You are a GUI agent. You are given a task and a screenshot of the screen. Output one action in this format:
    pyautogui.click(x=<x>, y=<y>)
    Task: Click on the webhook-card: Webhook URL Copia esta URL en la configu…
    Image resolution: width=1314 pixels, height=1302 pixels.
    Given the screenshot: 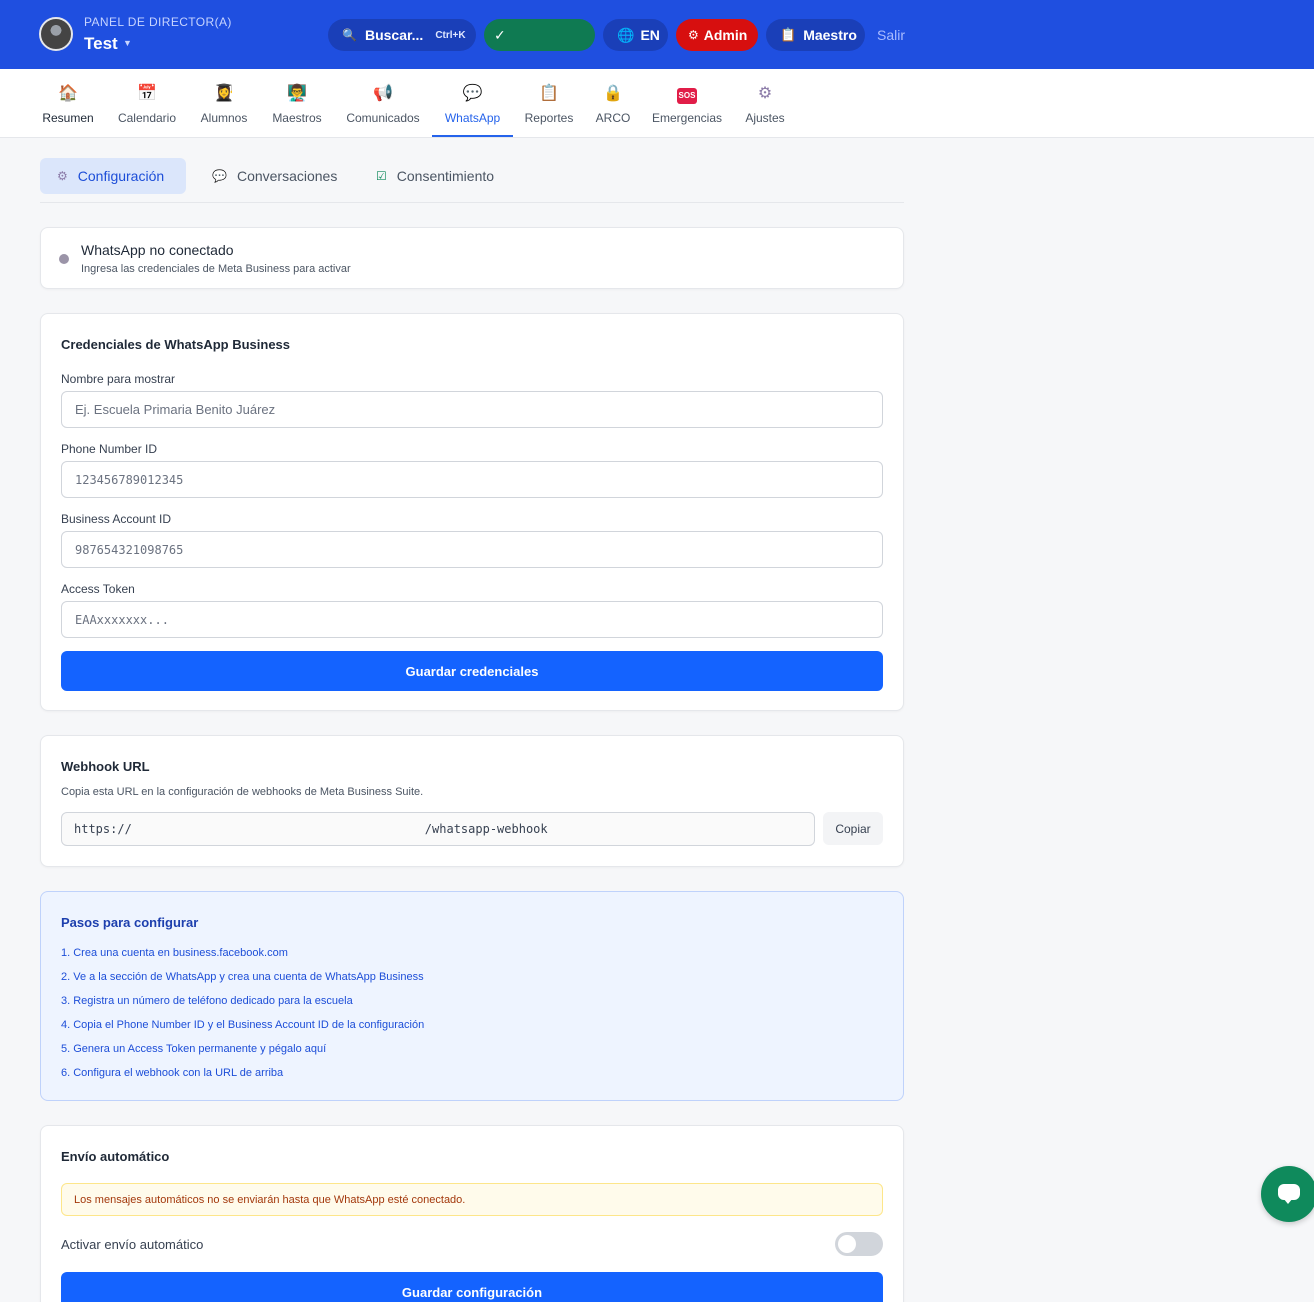 What is the action you would take?
    pyautogui.click(x=472, y=801)
    